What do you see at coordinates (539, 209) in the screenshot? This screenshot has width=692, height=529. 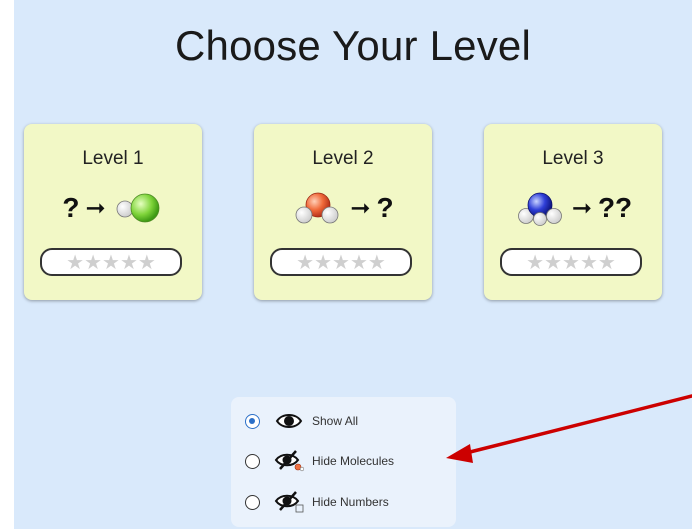 I see `ammonia-molecule-icon` at bounding box center [539, 209].